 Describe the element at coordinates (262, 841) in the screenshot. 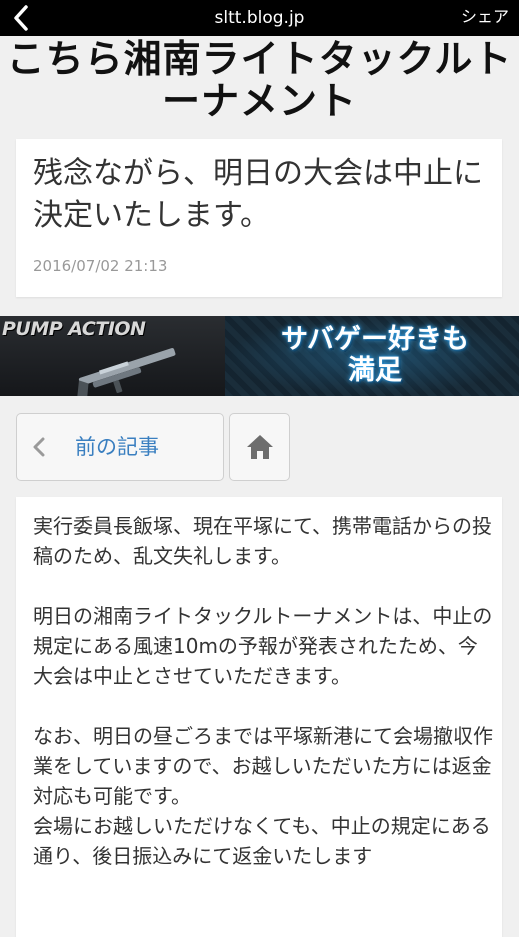

I see `body-paragraph-4: 会場にお越しいただけなくても、中止の規定にある通り、後日振込みにて返金いたします` at that location.